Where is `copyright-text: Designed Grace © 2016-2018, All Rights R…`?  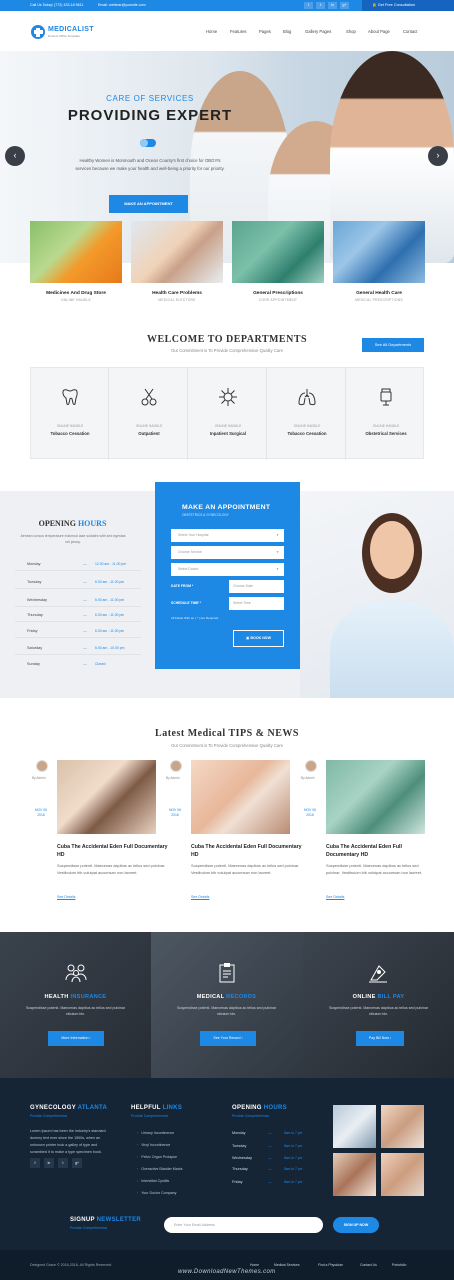 copyright-text: Designed Grace © 2016-2018, All Rights R… is located at coordinates (71, 1265).